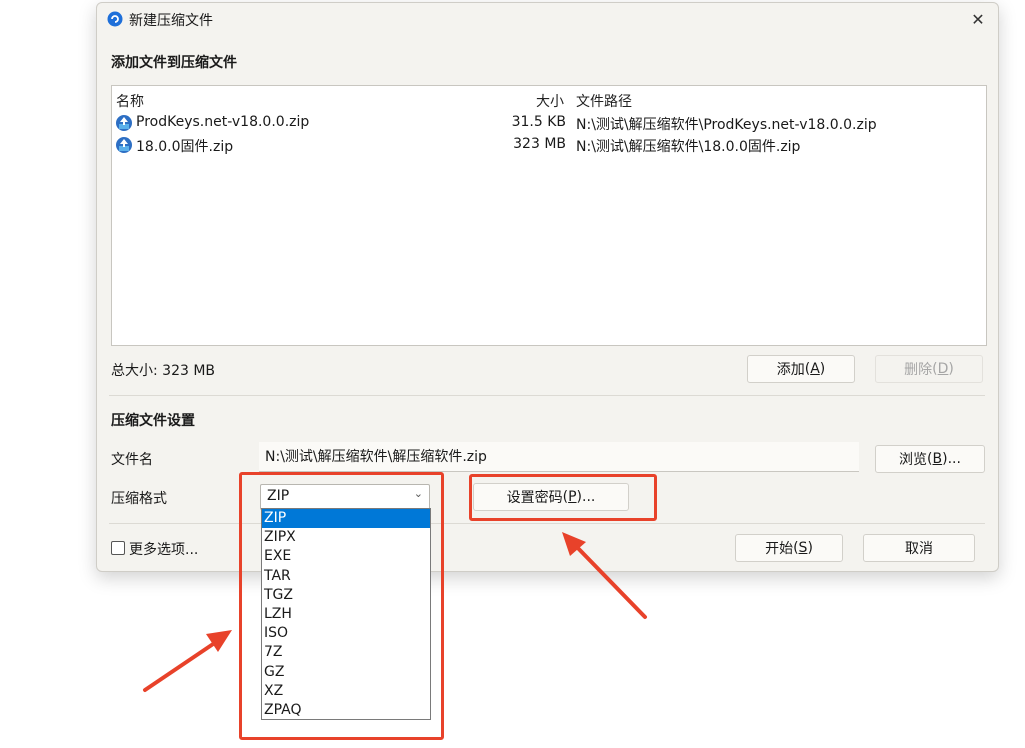  I want to click on arrow-to-format-list, so click(187, 661).